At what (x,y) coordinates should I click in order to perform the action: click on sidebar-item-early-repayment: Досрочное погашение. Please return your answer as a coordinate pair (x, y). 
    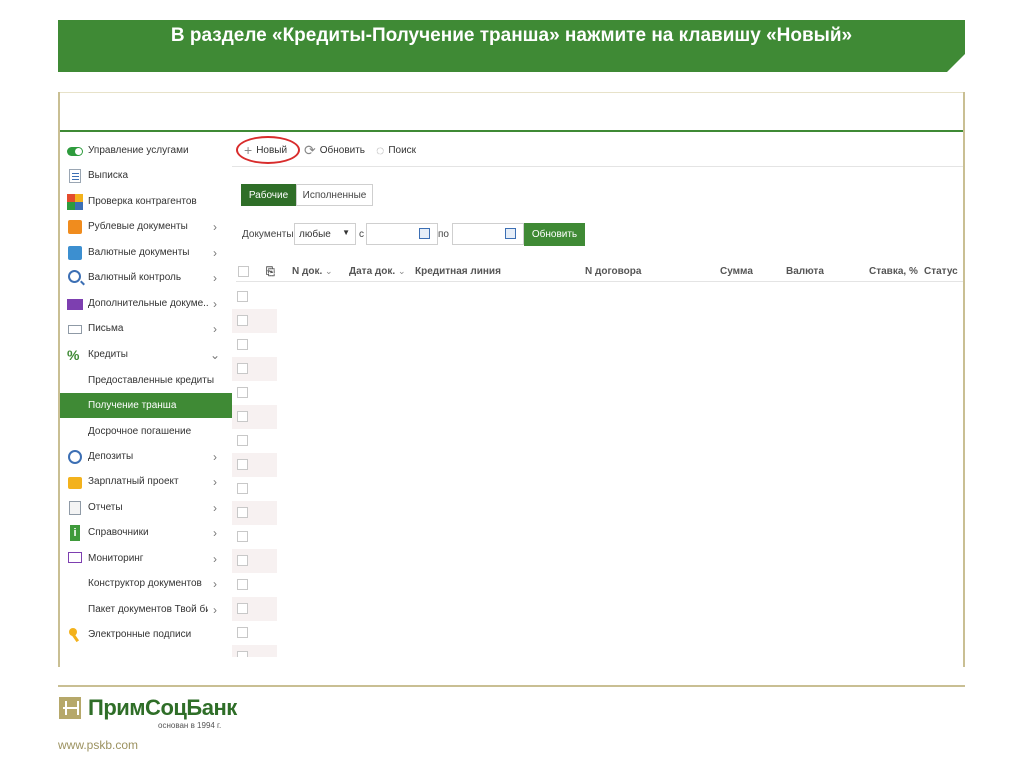
    Looking at the image, I should click on (146, 431).